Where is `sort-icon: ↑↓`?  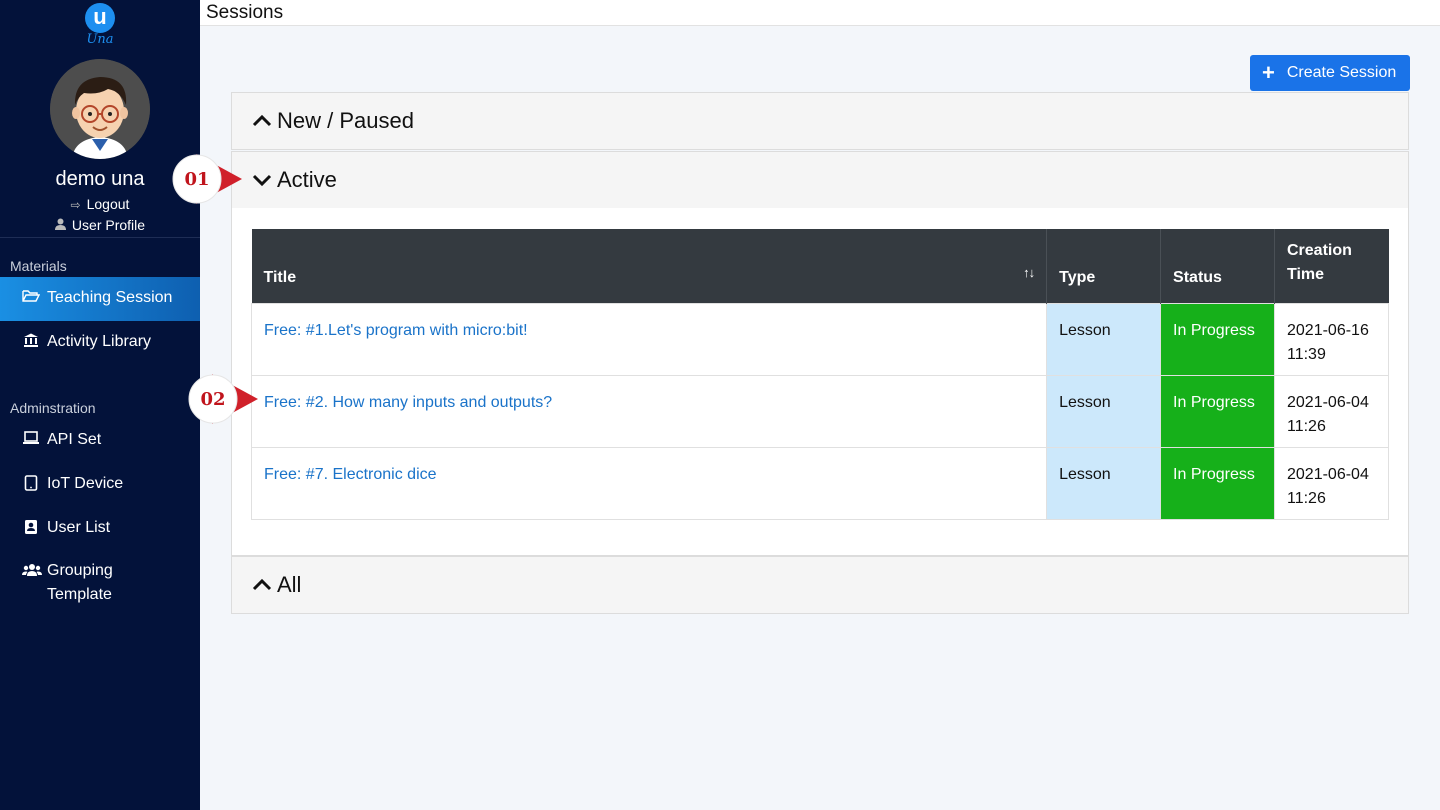 sort-icon: ↑↓ is located at coordinates (1029, 272).